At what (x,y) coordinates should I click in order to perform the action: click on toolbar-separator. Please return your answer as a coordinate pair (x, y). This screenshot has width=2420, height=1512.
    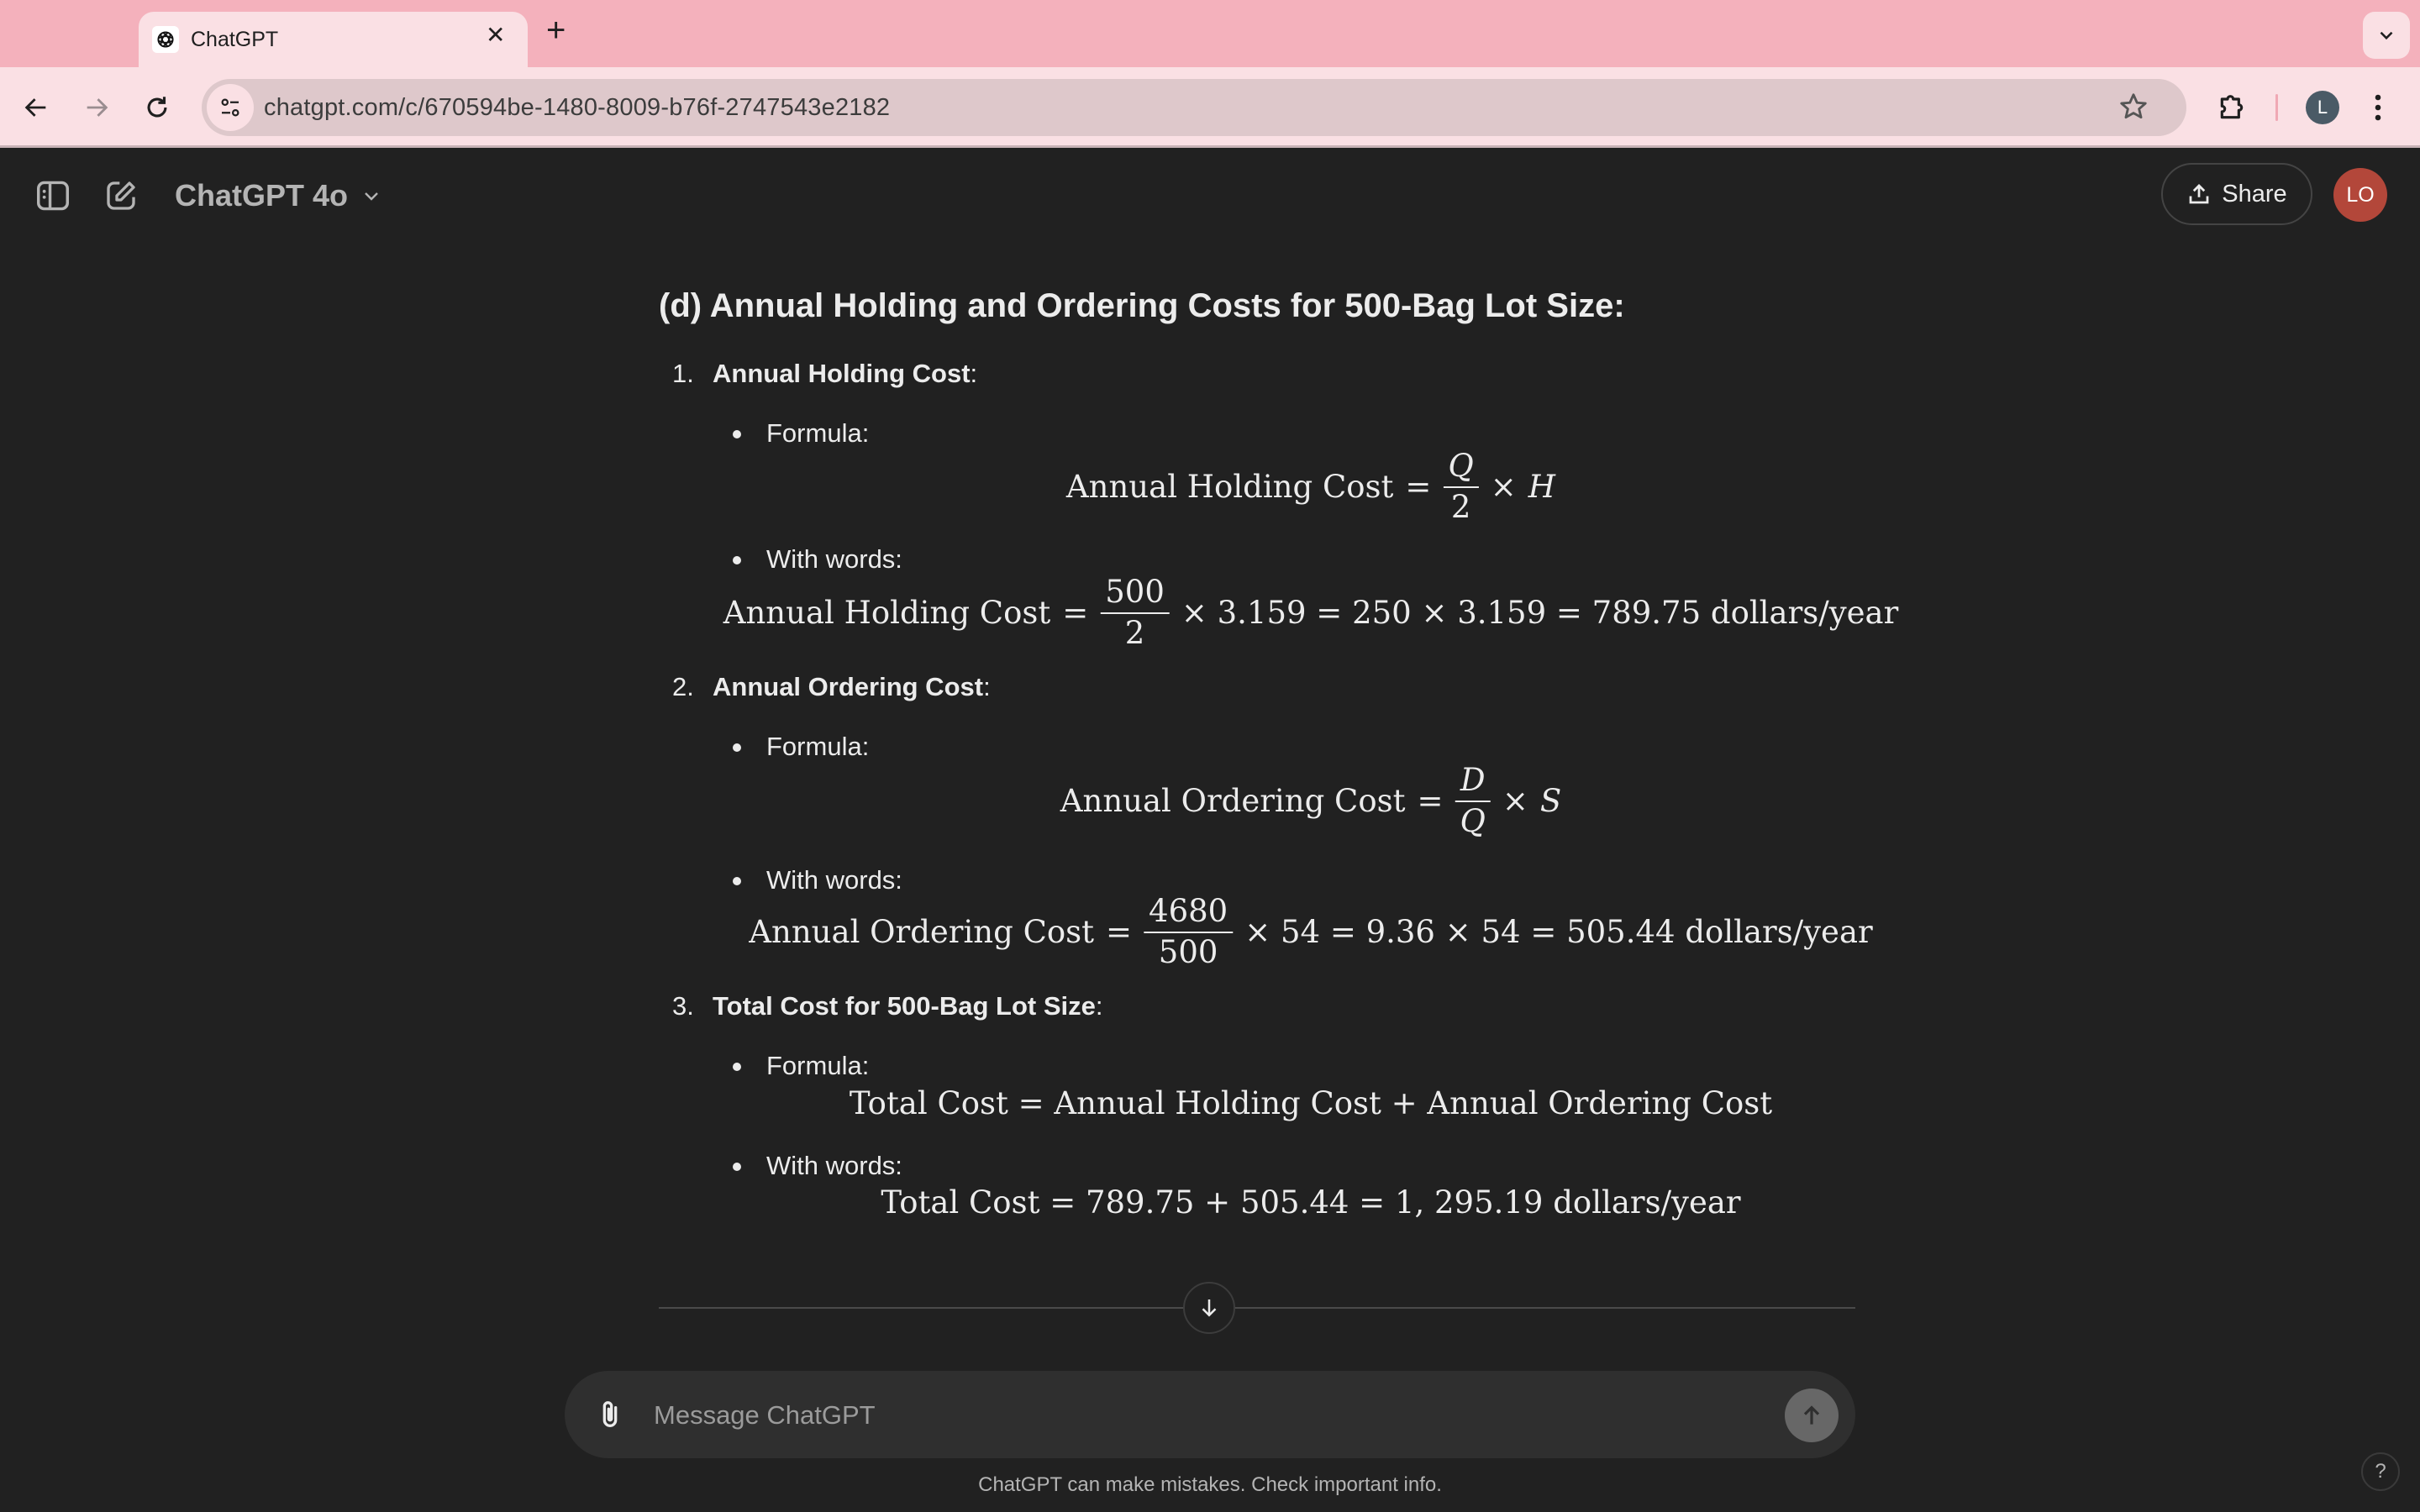
    Looking at the image, I should click on (2276, 107).